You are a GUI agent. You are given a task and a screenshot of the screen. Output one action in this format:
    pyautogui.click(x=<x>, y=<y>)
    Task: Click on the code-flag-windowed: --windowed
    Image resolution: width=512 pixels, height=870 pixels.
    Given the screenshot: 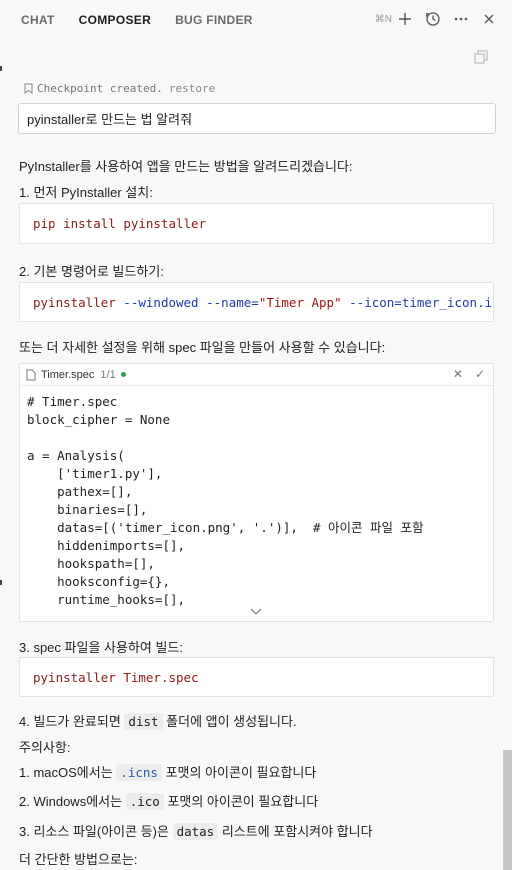 What is the action you would take?
    pyautogui.click(x=161, y=302)
    